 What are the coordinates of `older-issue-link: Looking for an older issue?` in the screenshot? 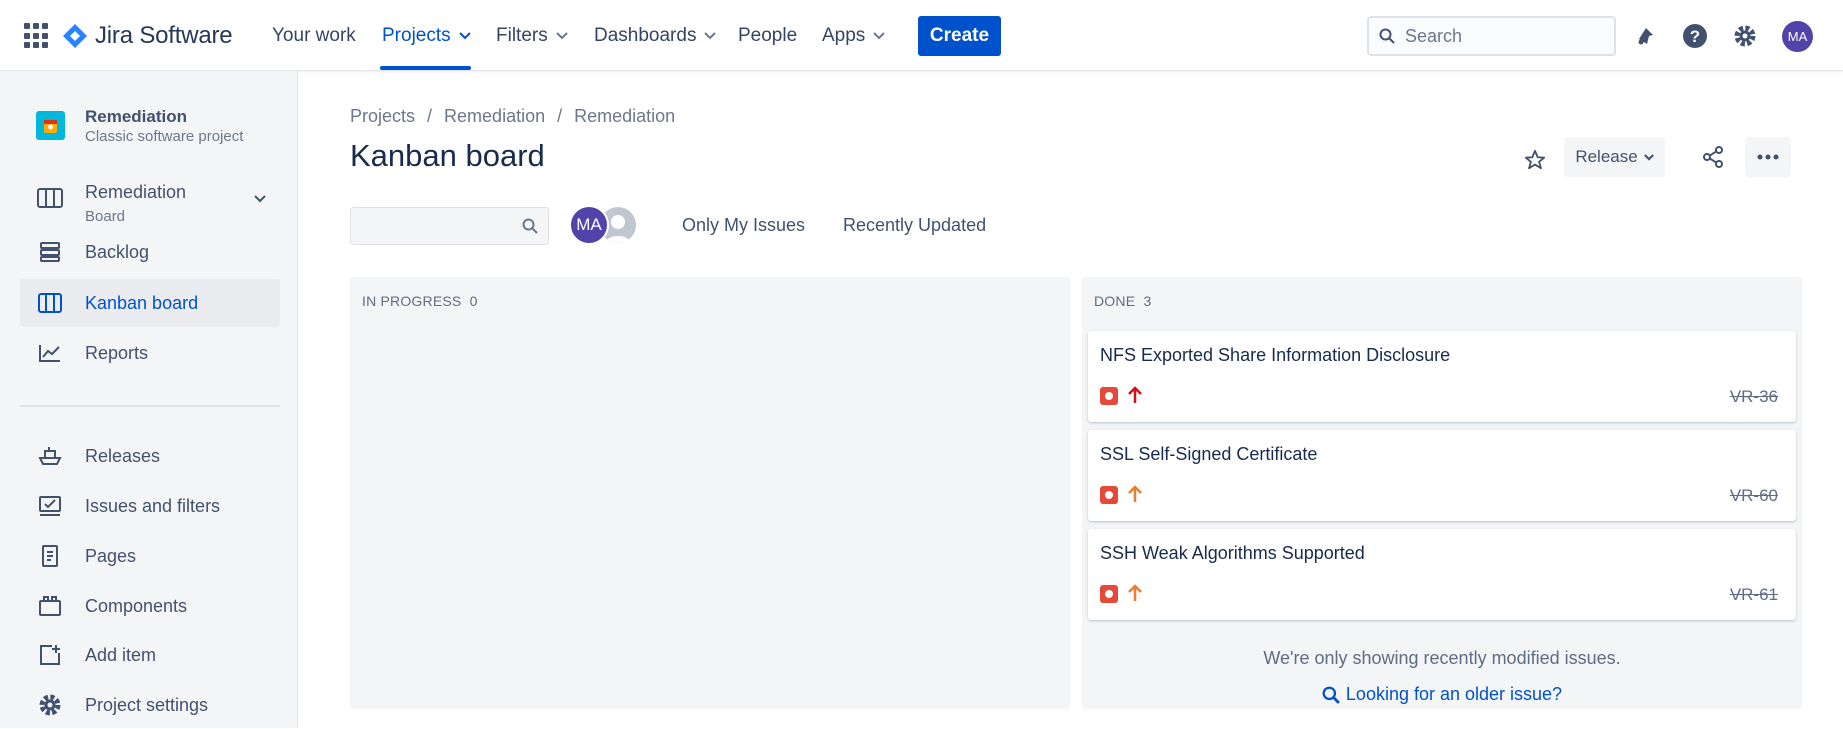 It's located at (1442, 694).